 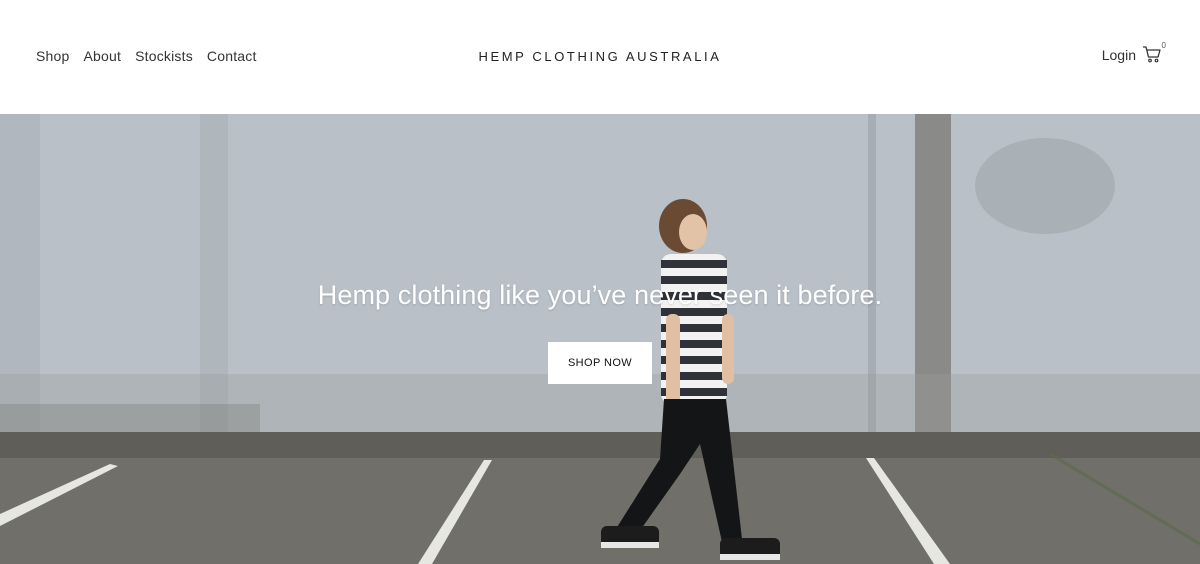 I want to click on account-nav: Login 0, so click(x=1134, y=53).